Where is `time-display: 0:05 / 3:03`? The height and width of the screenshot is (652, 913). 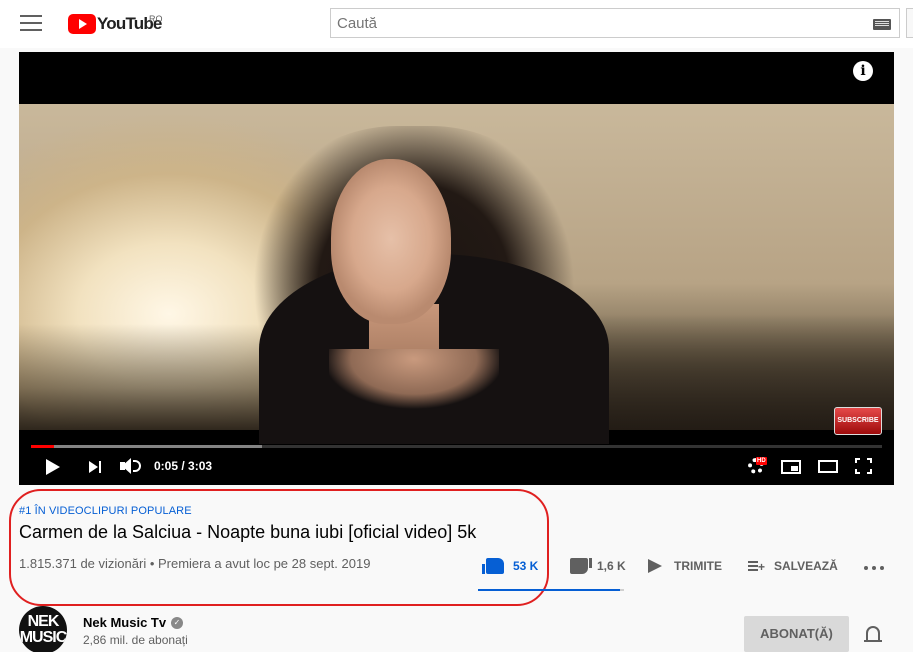
time-display: 0:05 / 3:03 is located at coordinates (183, 466).